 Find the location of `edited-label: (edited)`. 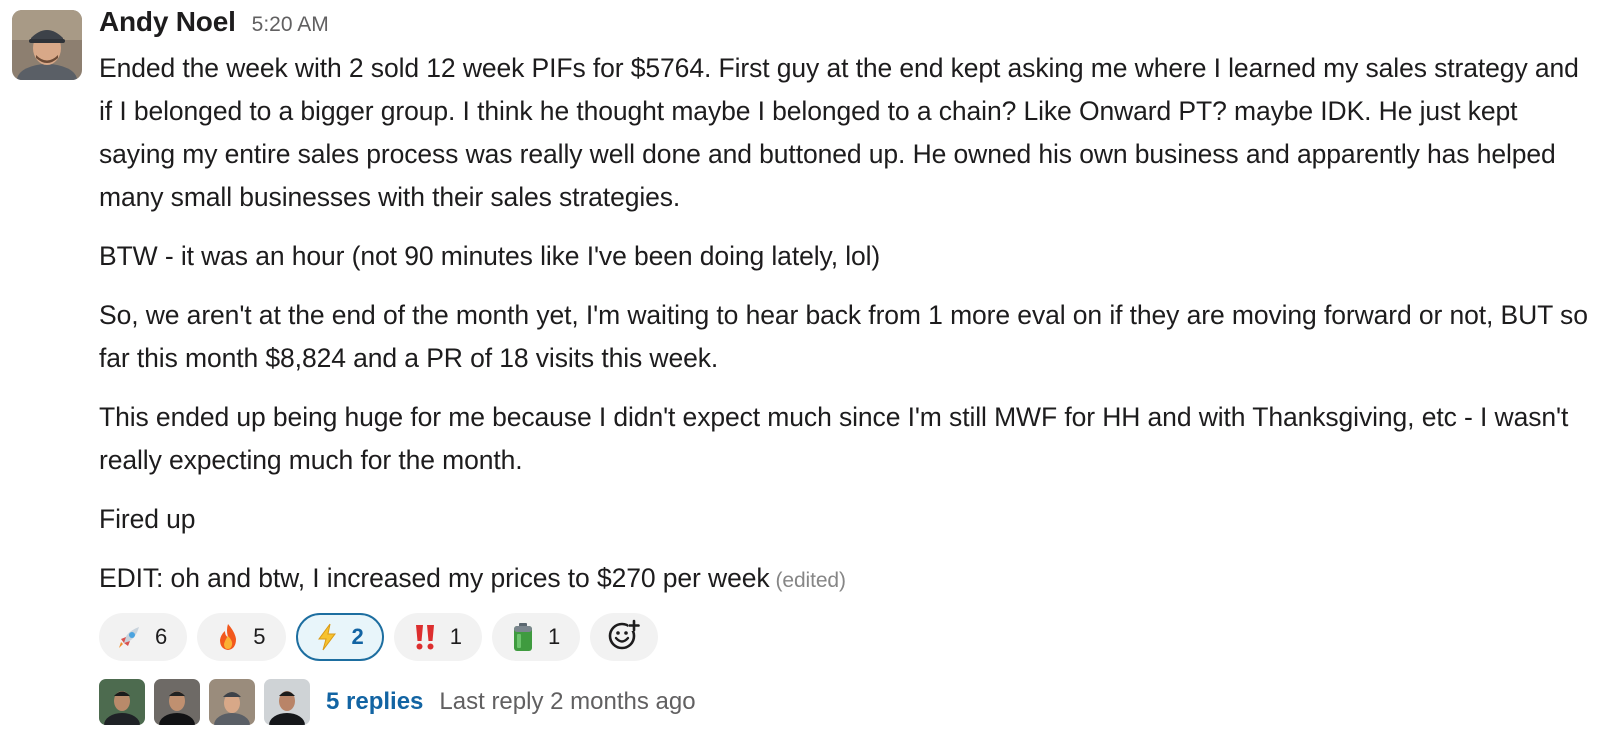

edited-label: (edited) is located at coordinates (811, 580).